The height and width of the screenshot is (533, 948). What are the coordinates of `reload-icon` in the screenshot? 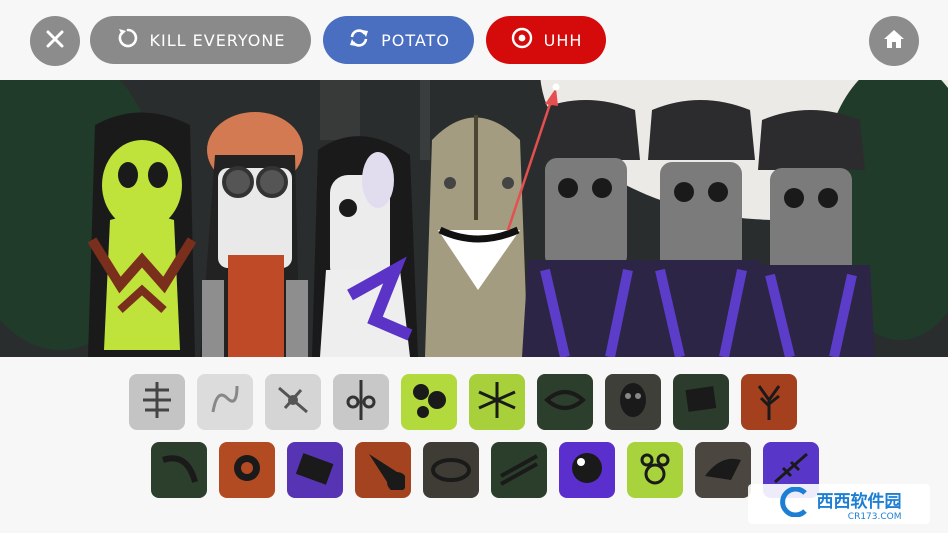 It's located at (128, 40).